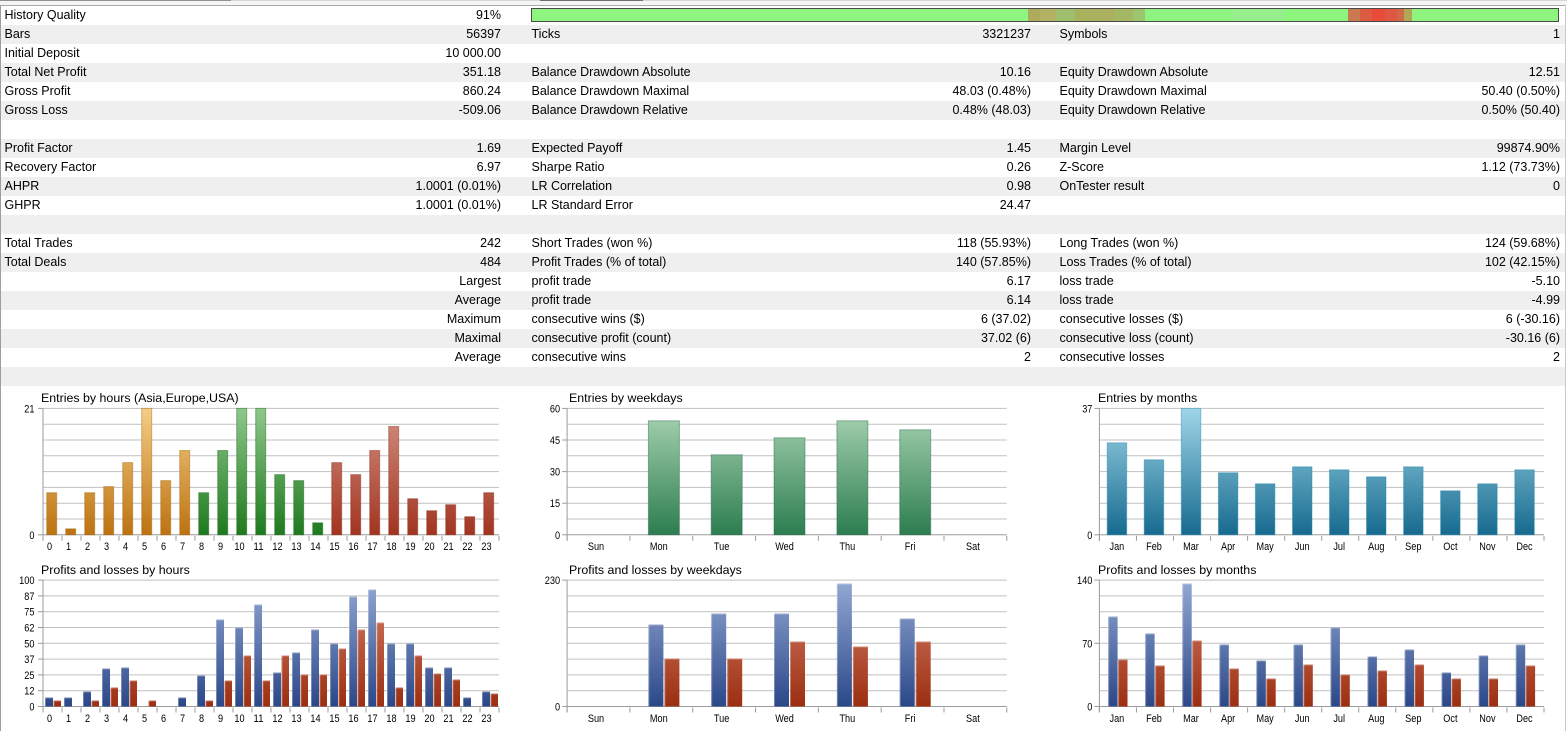  What do you see at coordinates (29, 597) in the screenshot?
I see `svg-text: 87` at bounding box center [29, 597].